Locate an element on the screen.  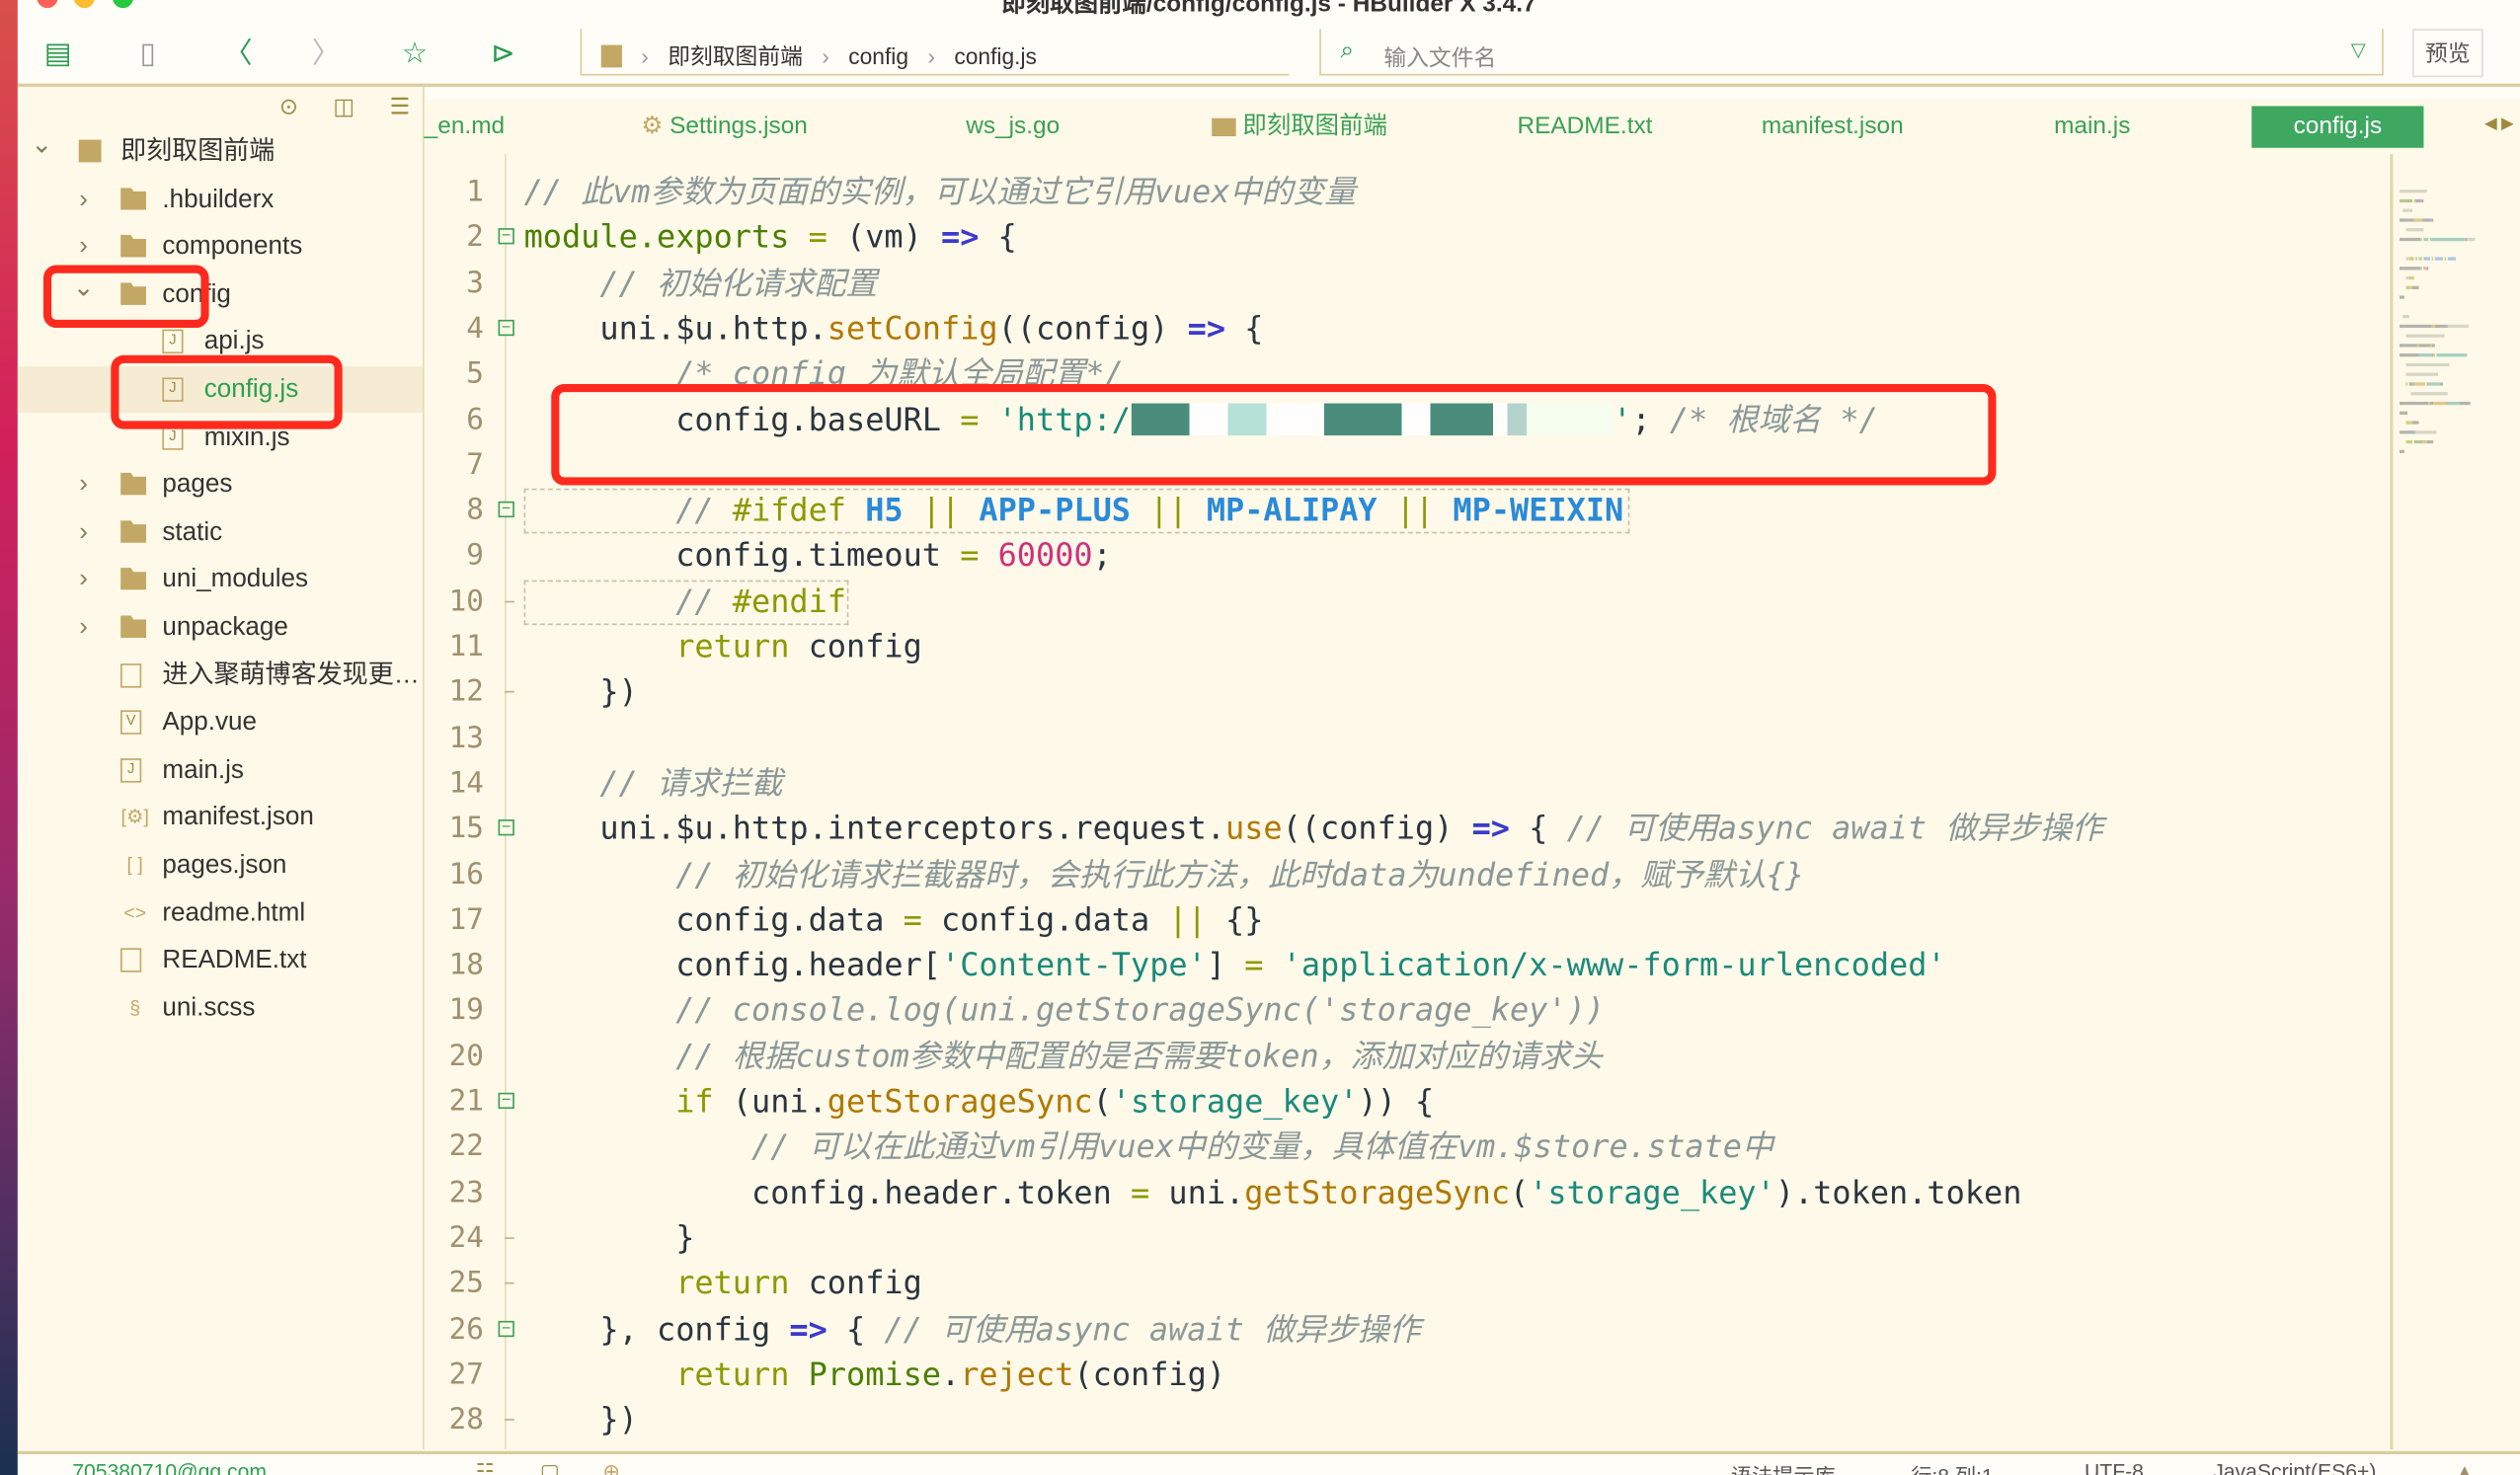
tree-item: › pages is located at coordinates (220, 484).